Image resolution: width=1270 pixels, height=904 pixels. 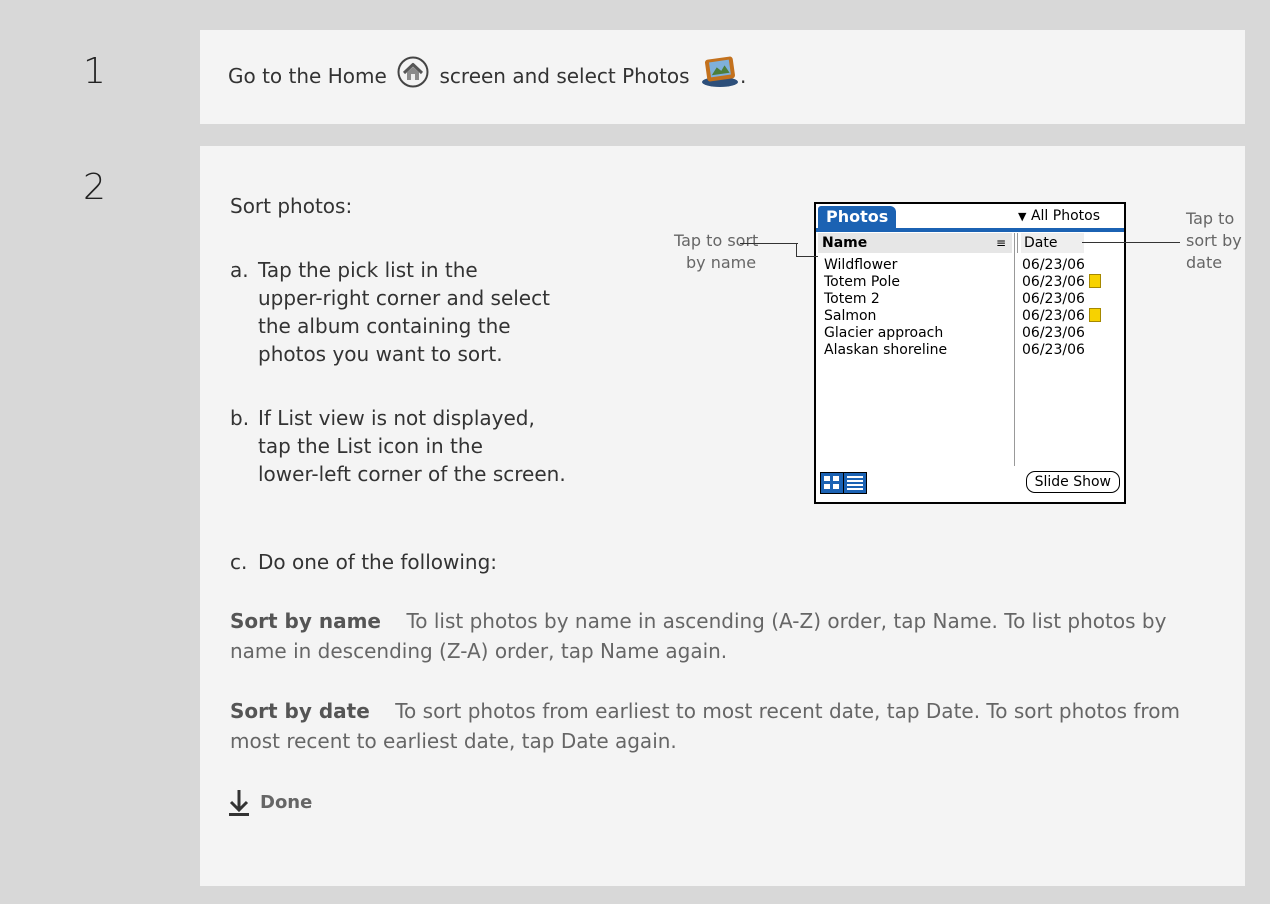 I want to click on step-1-text-after: ., so click(x=743, y=76).